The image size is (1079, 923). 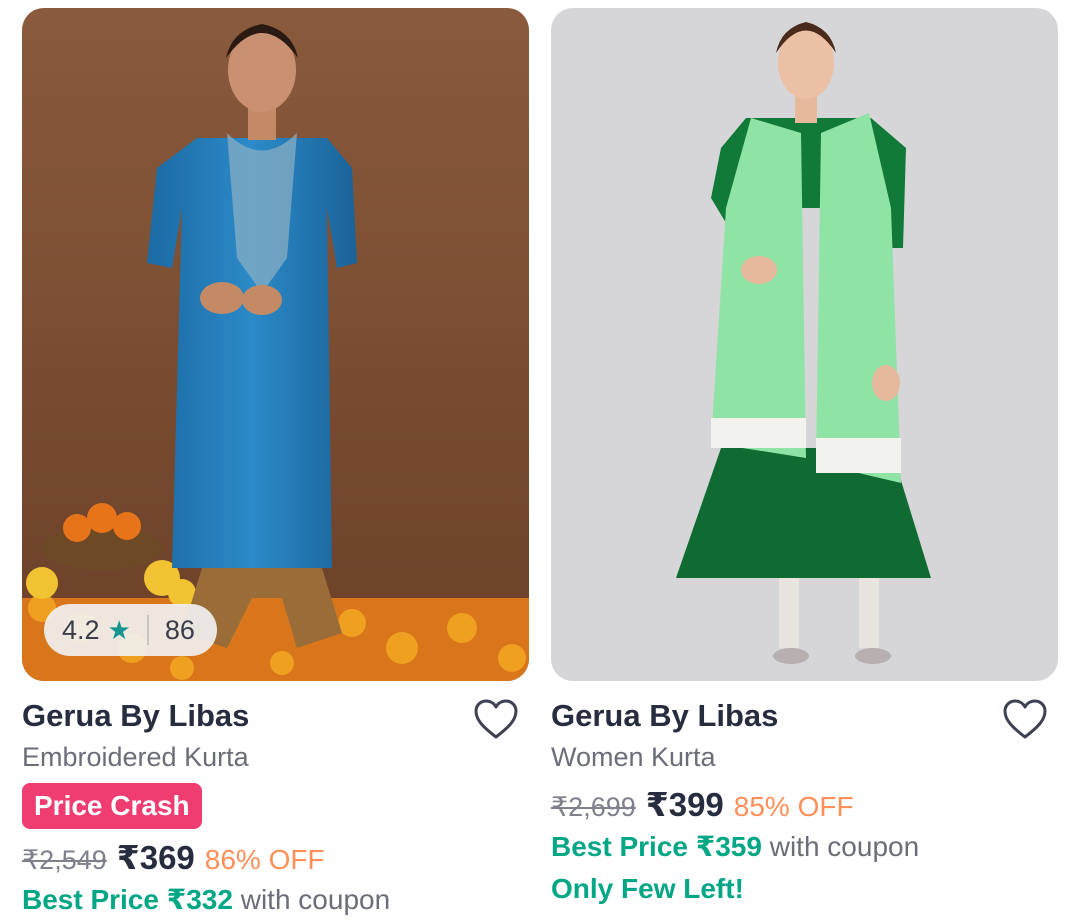 What do you see at coordinates (155, 857) in the screenshot?
I see `selling-price: ₹369` at bounding box center [155, 857].